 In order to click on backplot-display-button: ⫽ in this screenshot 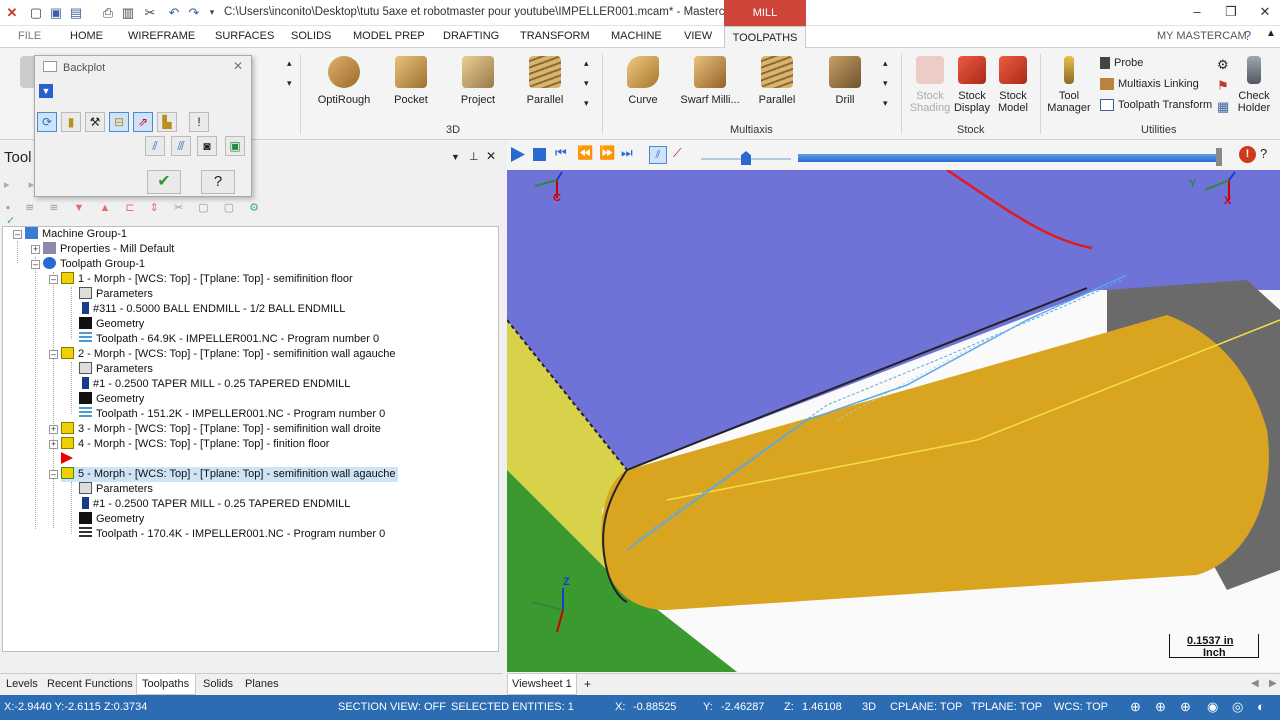, I will do `click(155, 146)`.